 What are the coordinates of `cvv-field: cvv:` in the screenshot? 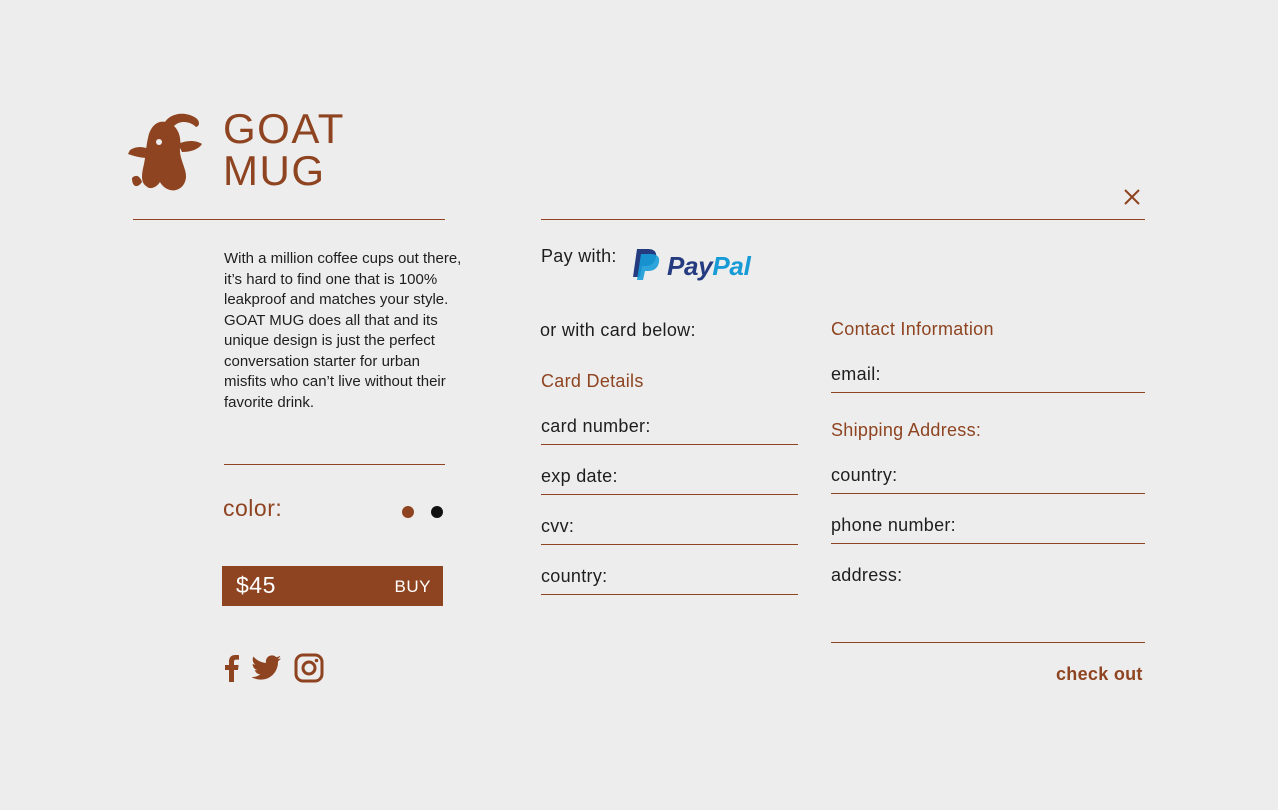 It's located at (669, 530).